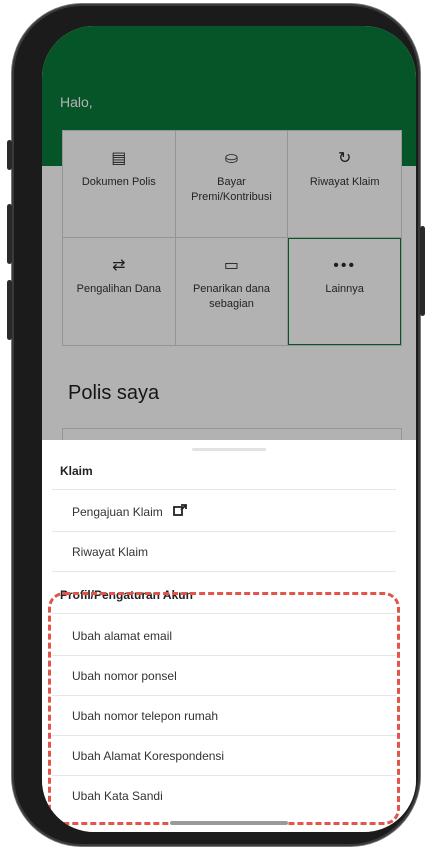  I want to click on menu-item-label: Ubah Kata Sandi, so click(117, 796).